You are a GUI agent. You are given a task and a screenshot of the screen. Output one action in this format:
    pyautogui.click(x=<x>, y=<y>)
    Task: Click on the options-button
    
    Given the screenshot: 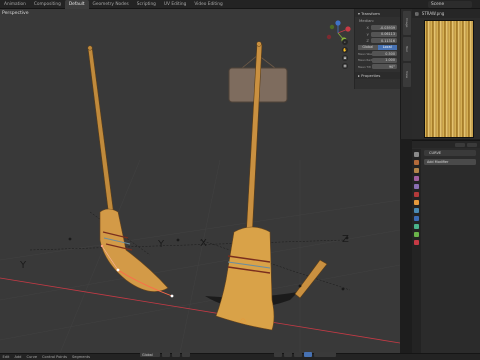 What is the action you would take?
    pyautogui.click(x=472, y=144)
    